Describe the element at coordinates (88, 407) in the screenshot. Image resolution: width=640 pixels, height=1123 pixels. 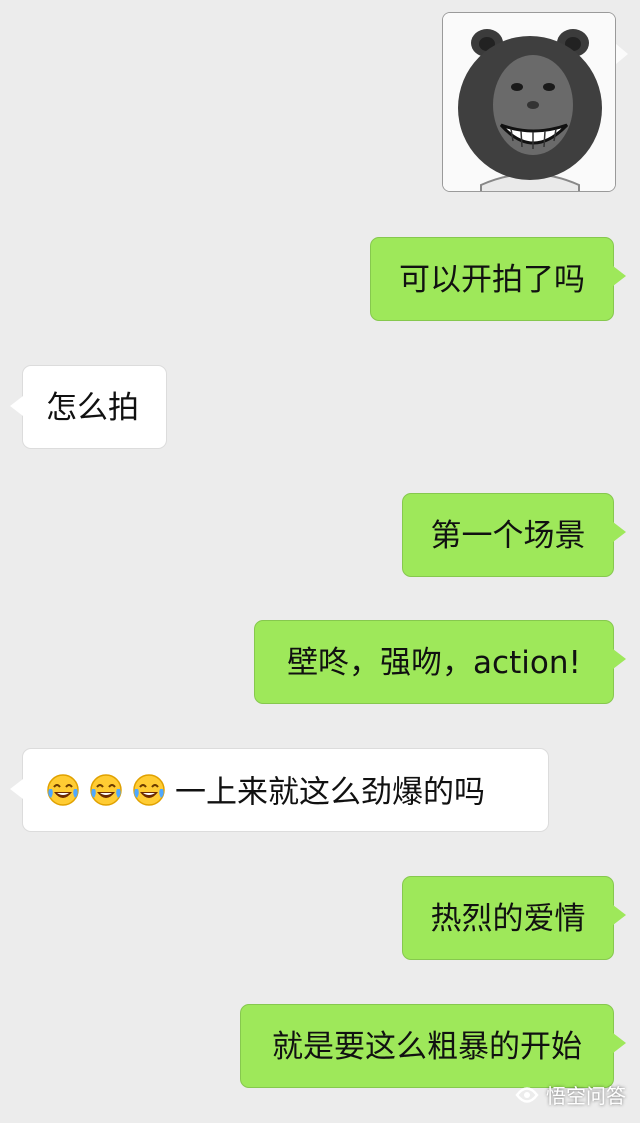
I see `message-incoming: 怎么拍` at that location.